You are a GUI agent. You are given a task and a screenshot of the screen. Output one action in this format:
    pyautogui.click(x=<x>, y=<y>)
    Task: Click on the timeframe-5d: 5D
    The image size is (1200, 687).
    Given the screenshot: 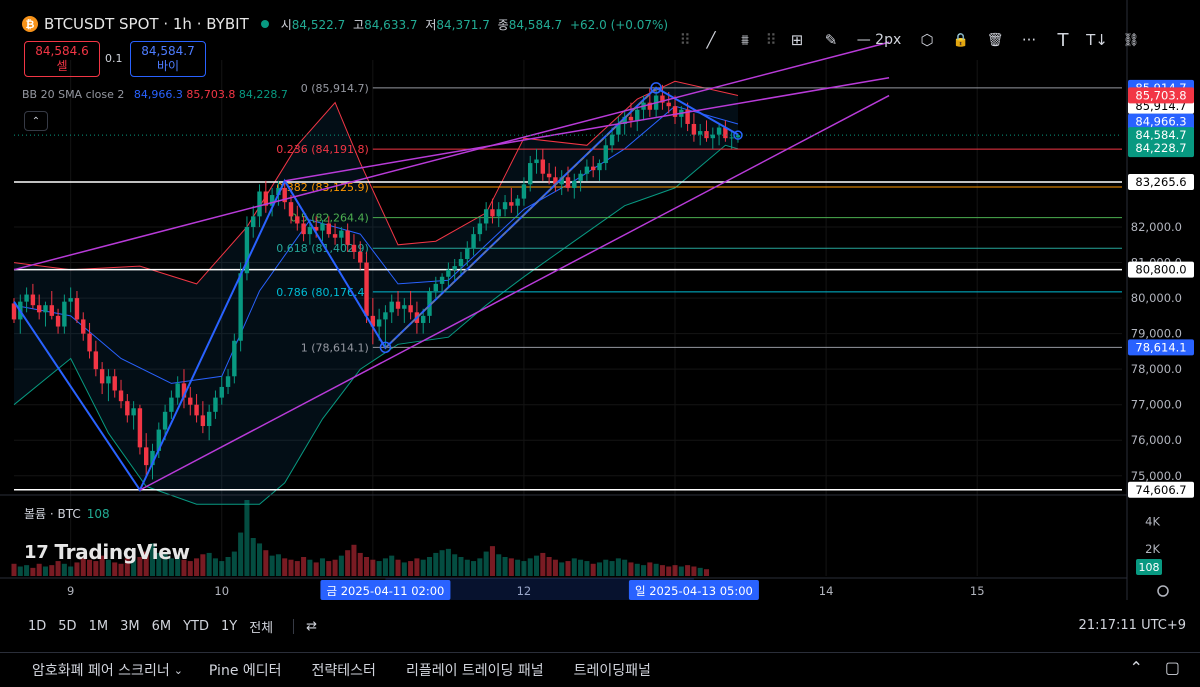 What is the action you would take?
    pyautogui.click(x=67, y=626)
    